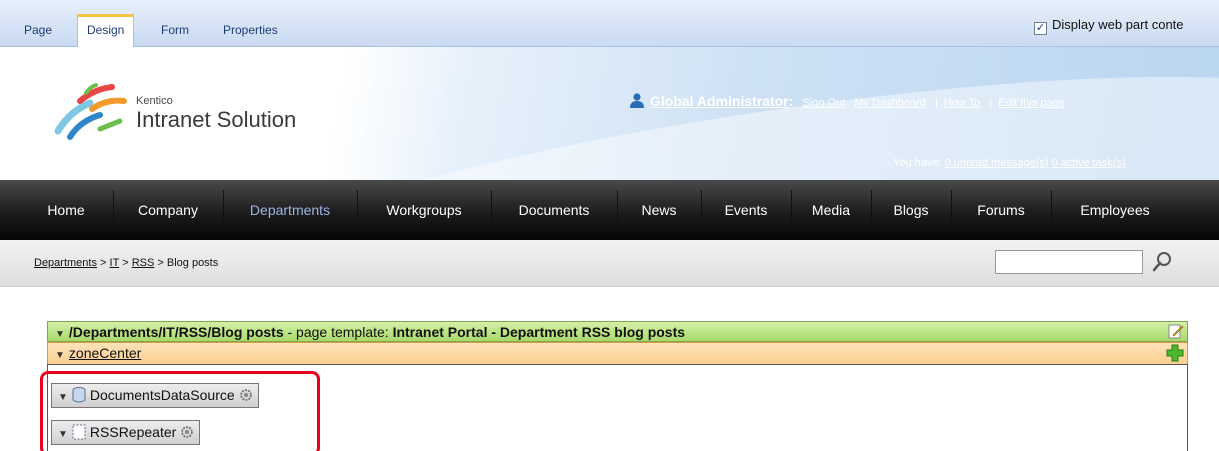  I want to click on sign-out-link: Sign Out, so click(823, 103).